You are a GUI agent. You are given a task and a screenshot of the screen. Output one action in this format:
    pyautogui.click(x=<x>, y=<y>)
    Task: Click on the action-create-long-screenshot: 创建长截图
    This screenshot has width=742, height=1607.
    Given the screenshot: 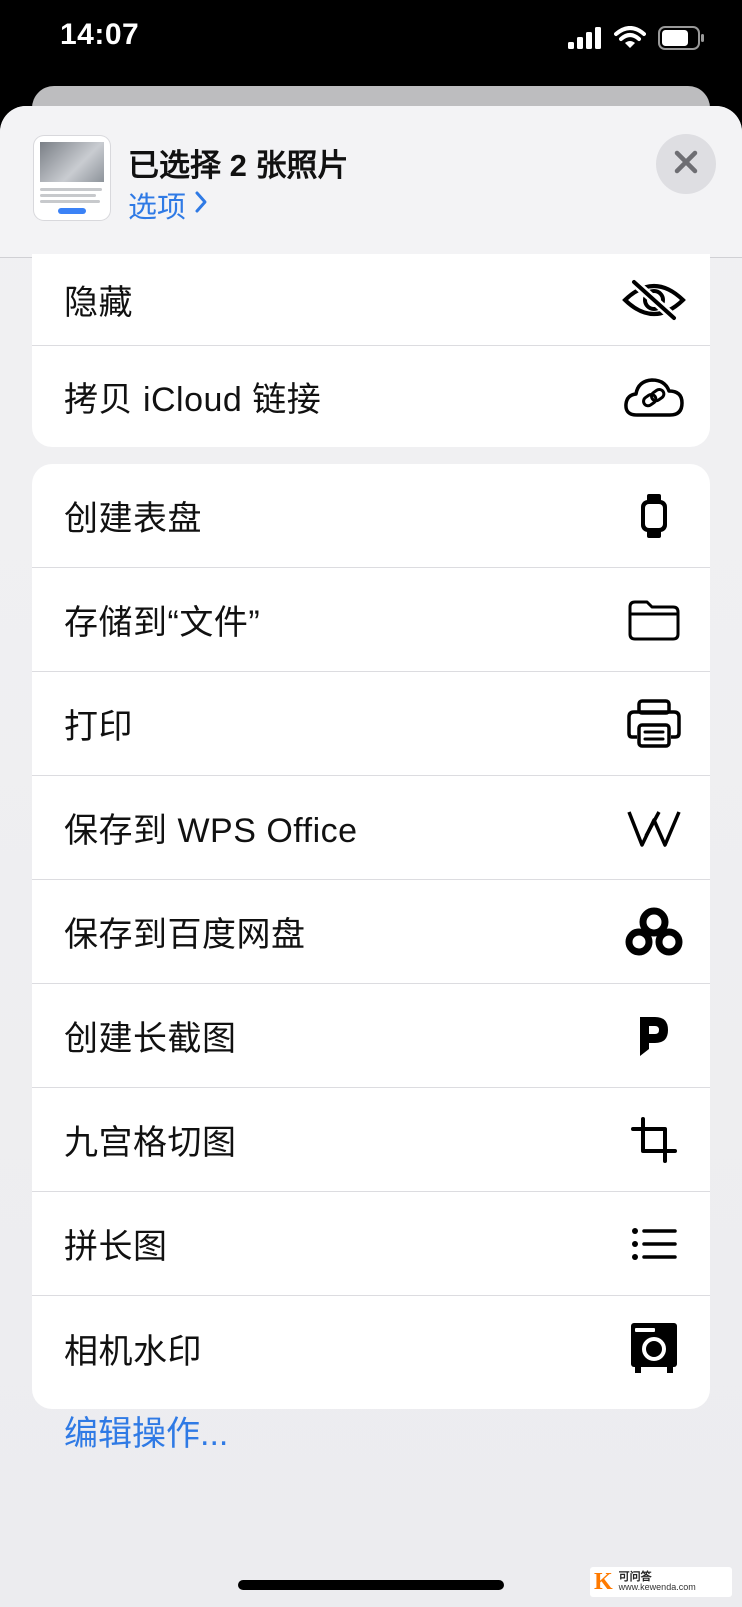 What is the action you would take?
    pyautogui.click(x=371, y=1036)
    